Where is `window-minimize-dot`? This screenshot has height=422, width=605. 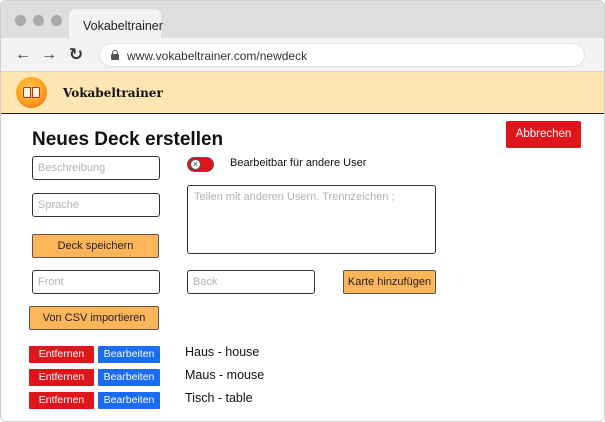
window-minimize-dot is located at coordinates (38, 20).